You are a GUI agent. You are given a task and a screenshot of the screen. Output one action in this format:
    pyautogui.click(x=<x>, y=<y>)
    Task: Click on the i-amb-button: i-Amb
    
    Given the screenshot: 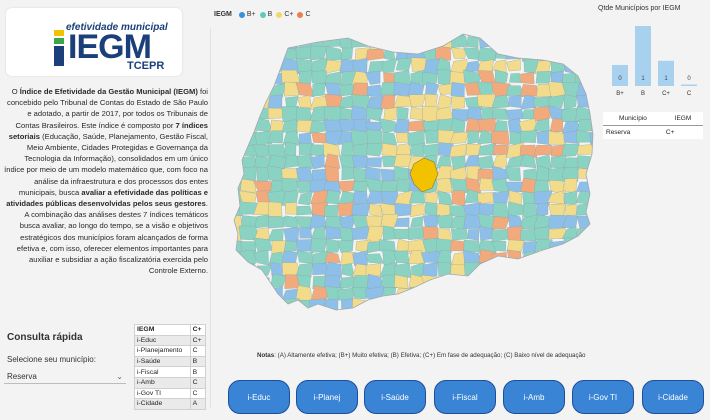 What is the action you would take?
    pyautogui.click(x=534, y=397)
    